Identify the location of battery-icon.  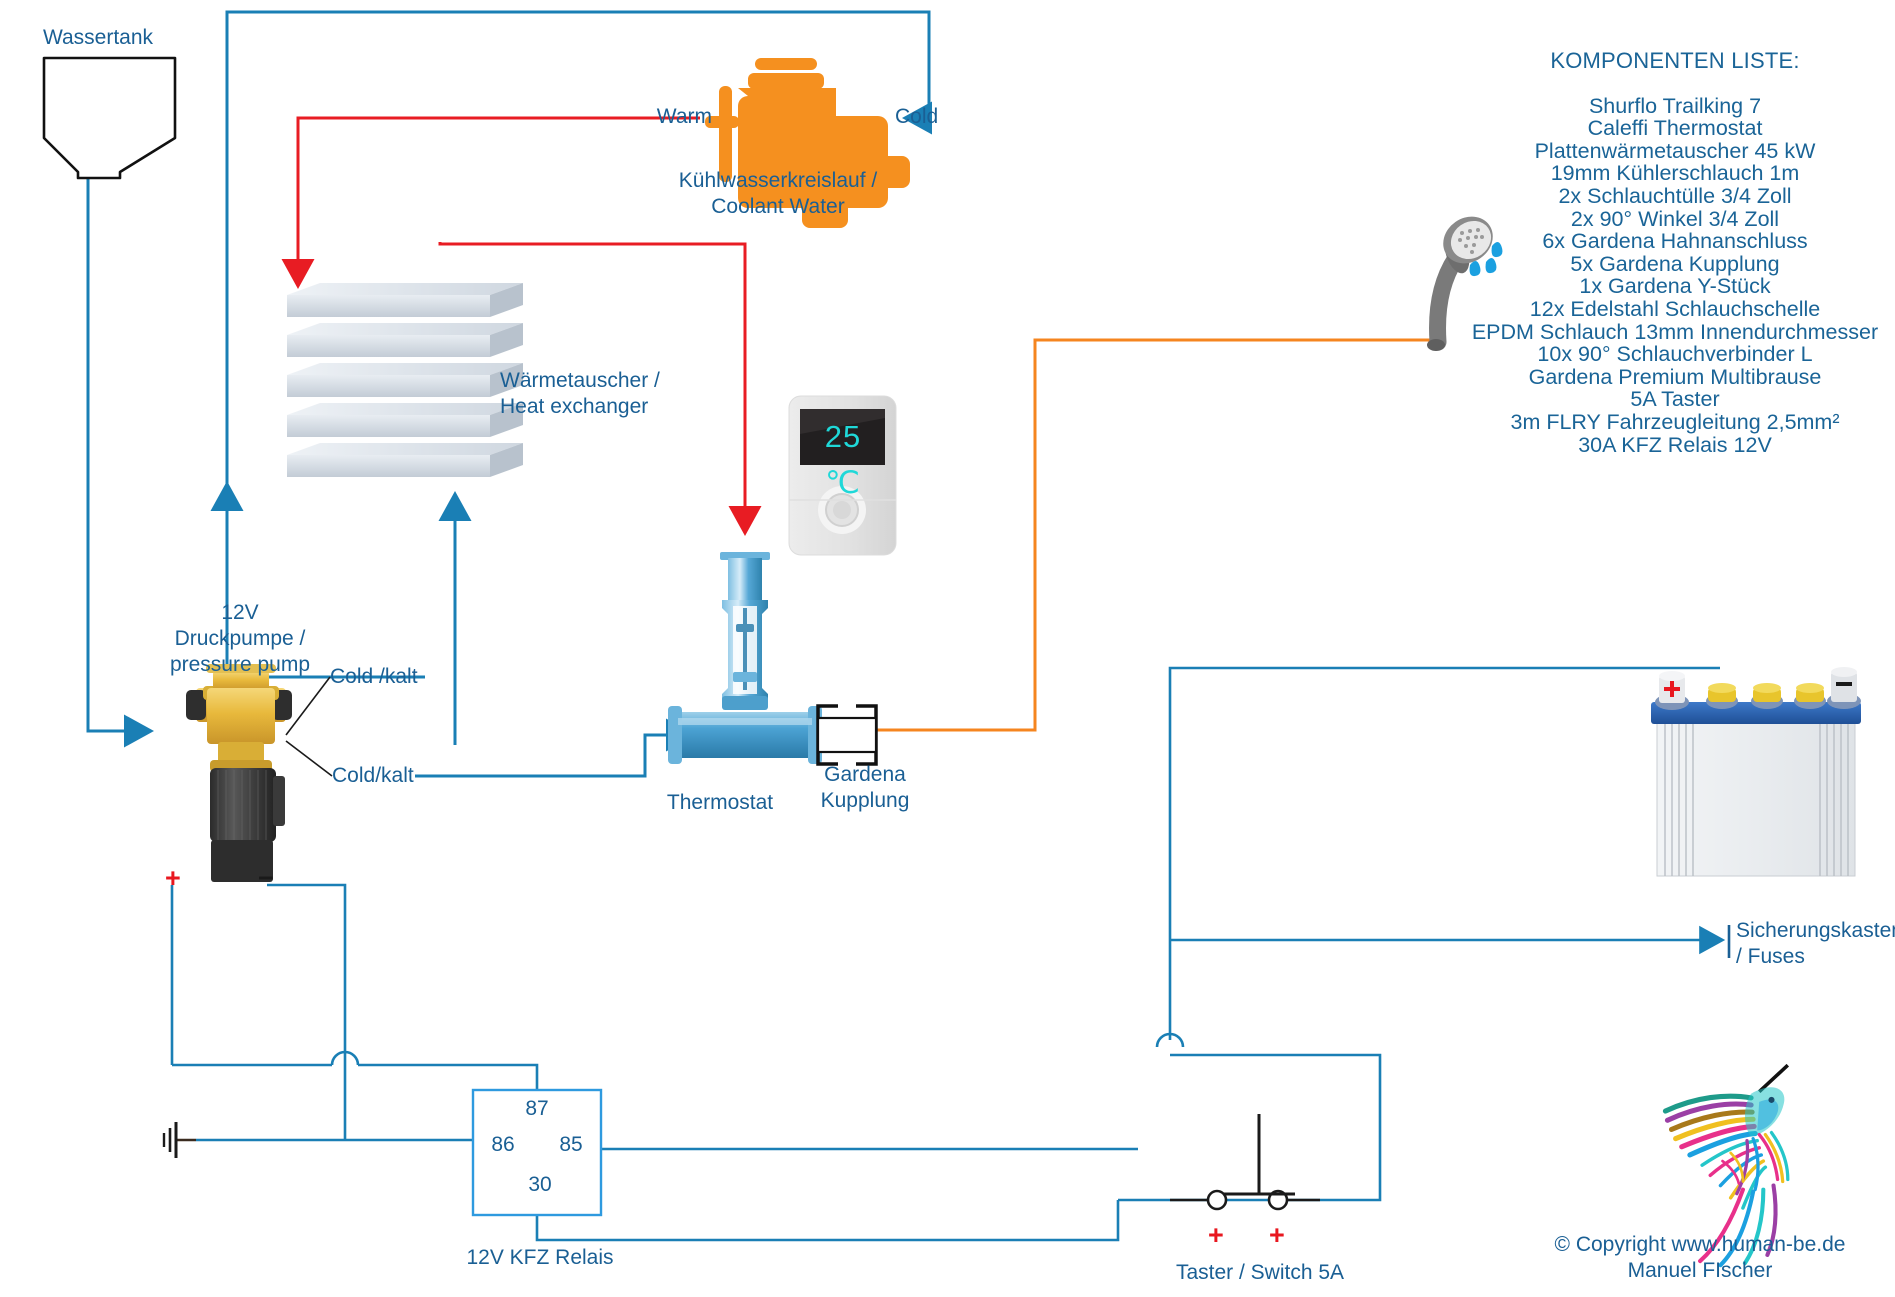
(1756, 772).